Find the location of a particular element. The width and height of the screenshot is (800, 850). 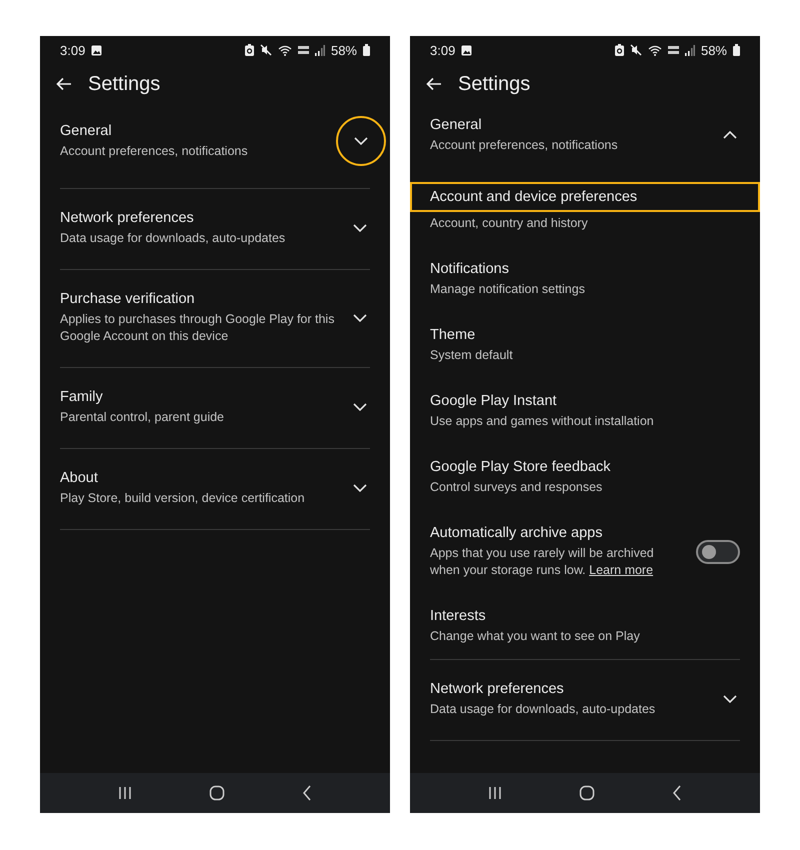

expand-button is located at coordinates (361, 141).